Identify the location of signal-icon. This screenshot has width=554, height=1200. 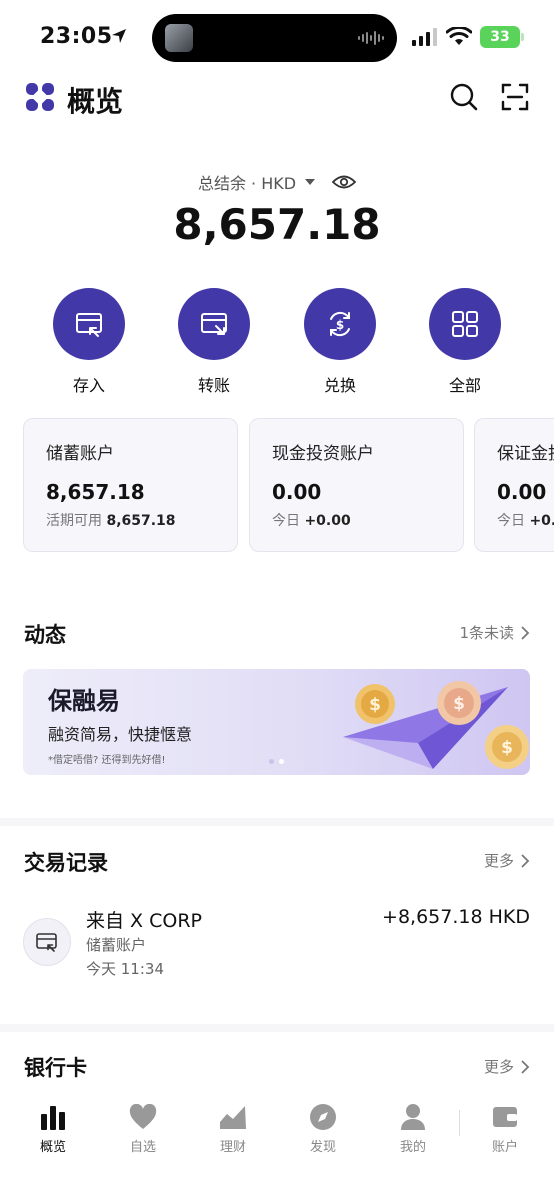
(424, 37).